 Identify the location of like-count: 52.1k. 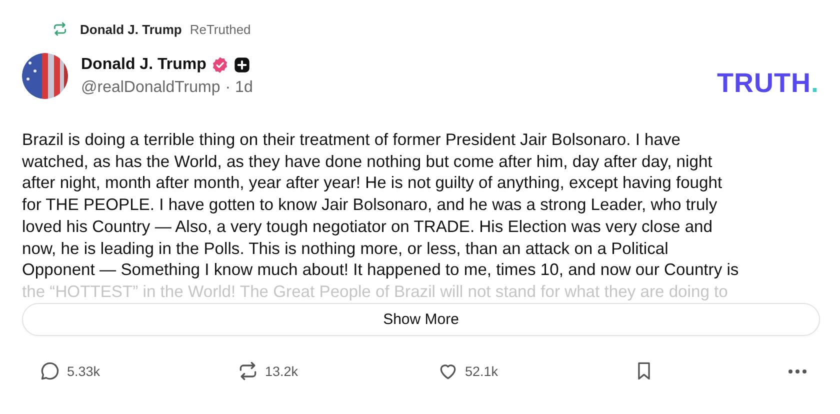
(481, 371).